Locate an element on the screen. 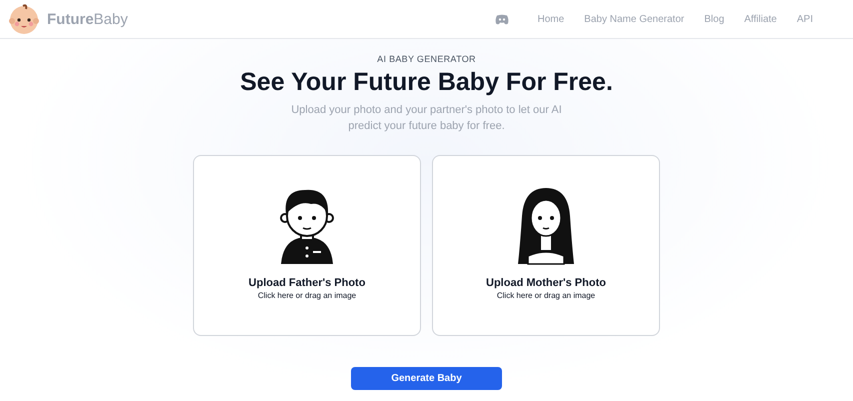  upload-title: Upload Mother's Photo is located at coordinates (546, 283).